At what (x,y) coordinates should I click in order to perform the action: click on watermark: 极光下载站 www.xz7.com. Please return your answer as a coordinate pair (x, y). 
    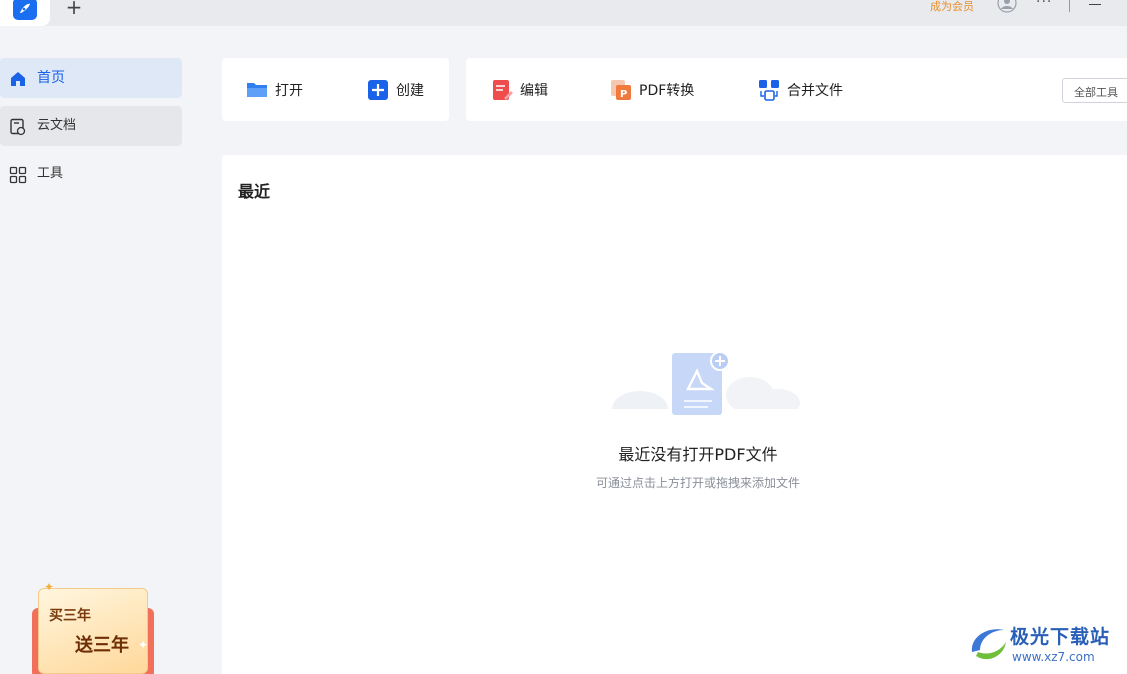
    Looking at the image, I should click on (1046, 645).